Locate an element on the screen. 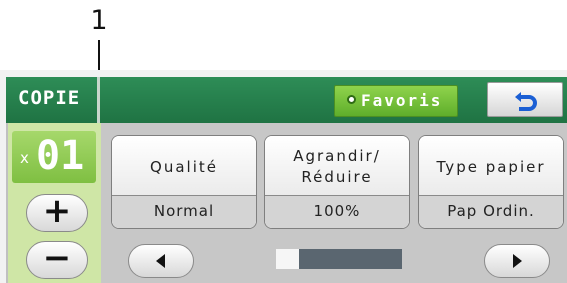 This screenshot has width=567, height=283. return-arrow-icon is located at coordinates (526, 101).